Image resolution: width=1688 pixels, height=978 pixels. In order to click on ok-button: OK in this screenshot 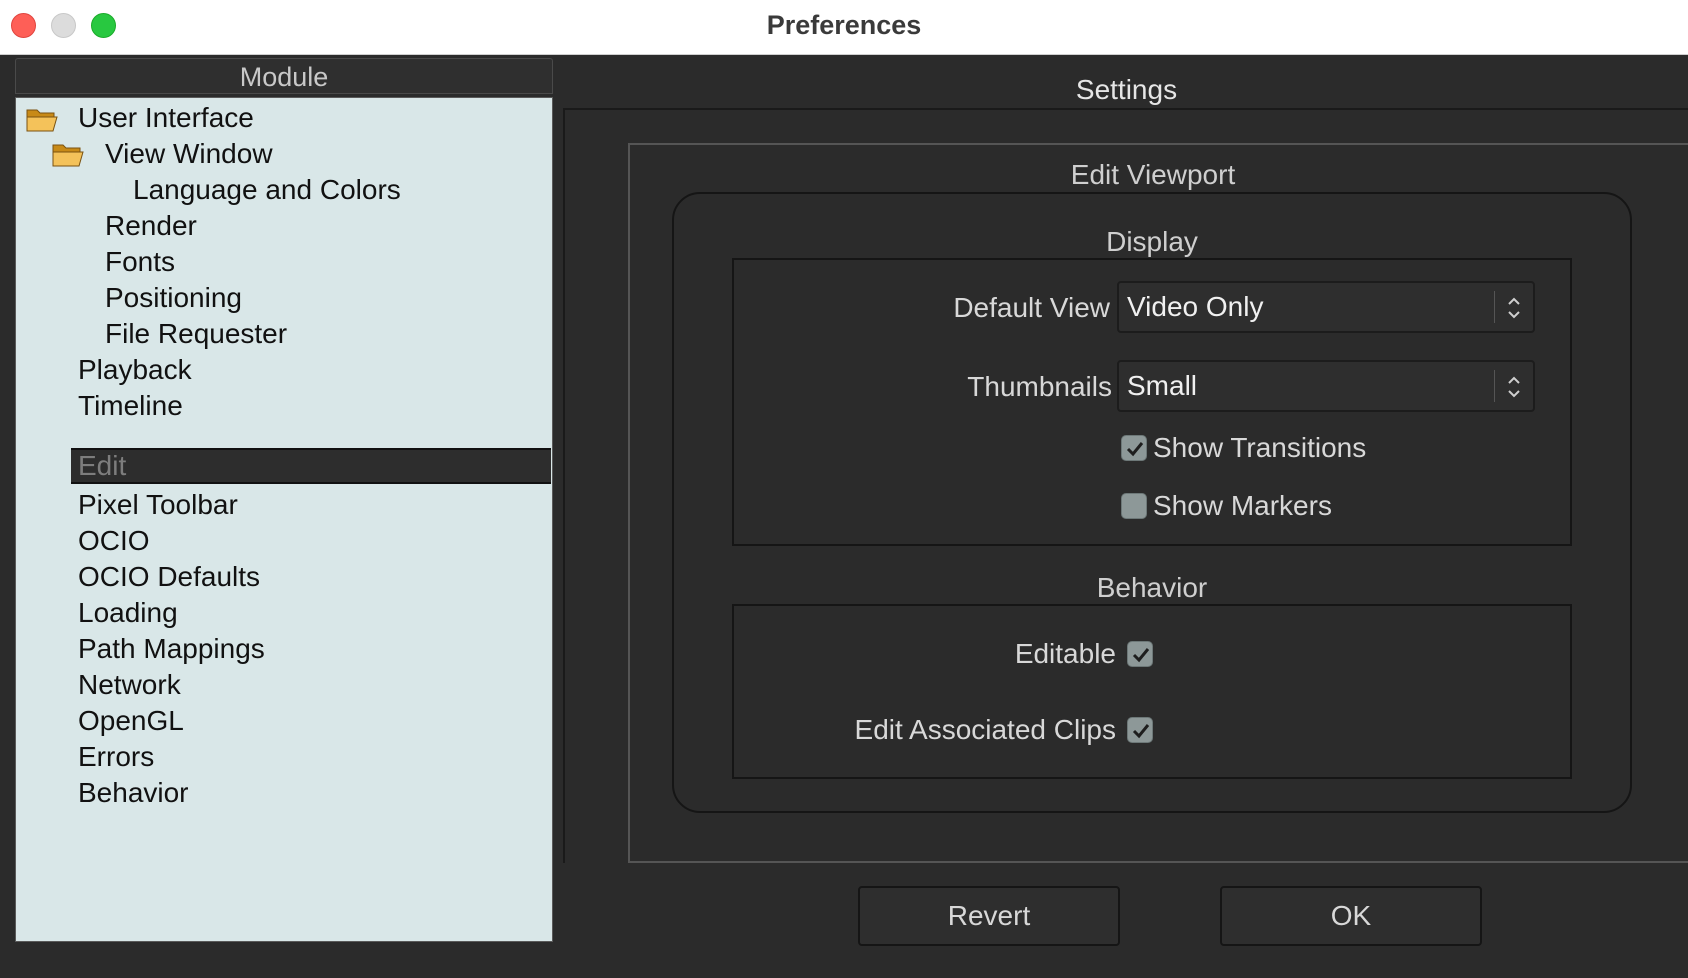, I will do `click(1351, 916)`.